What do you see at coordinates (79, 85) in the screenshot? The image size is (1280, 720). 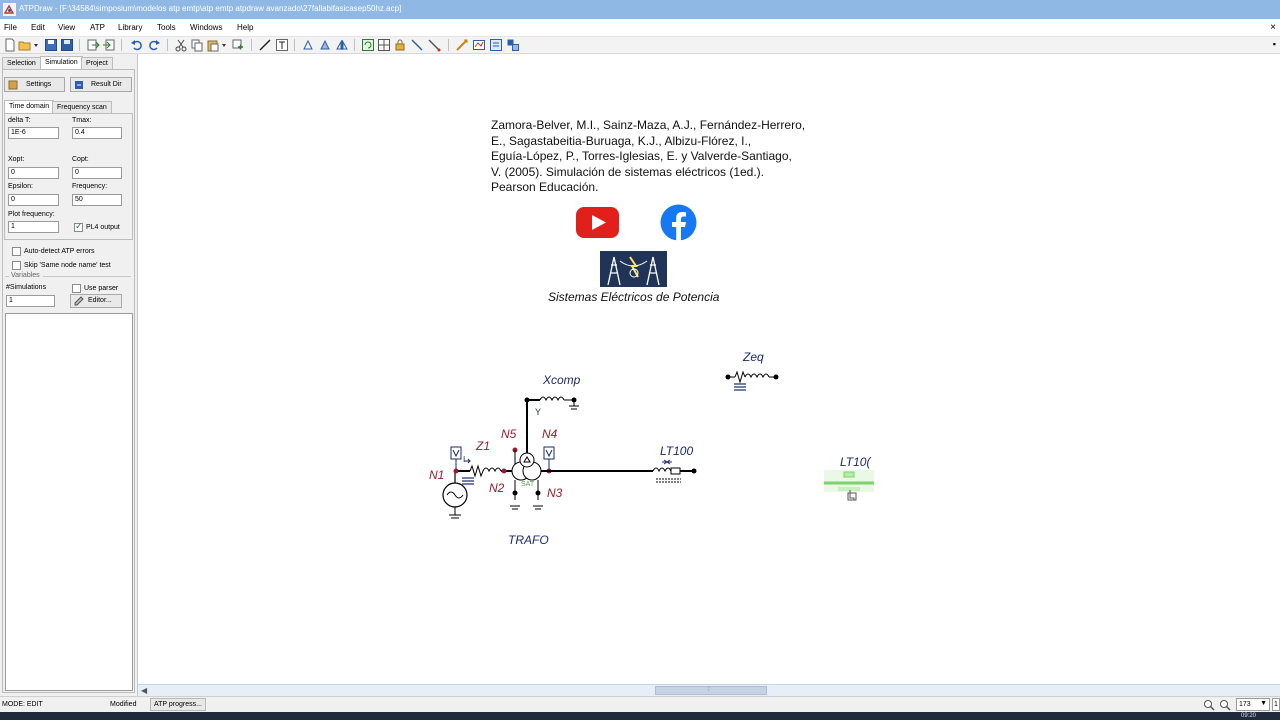 I see `result-dir-icon` at bounding box center [79, 85].